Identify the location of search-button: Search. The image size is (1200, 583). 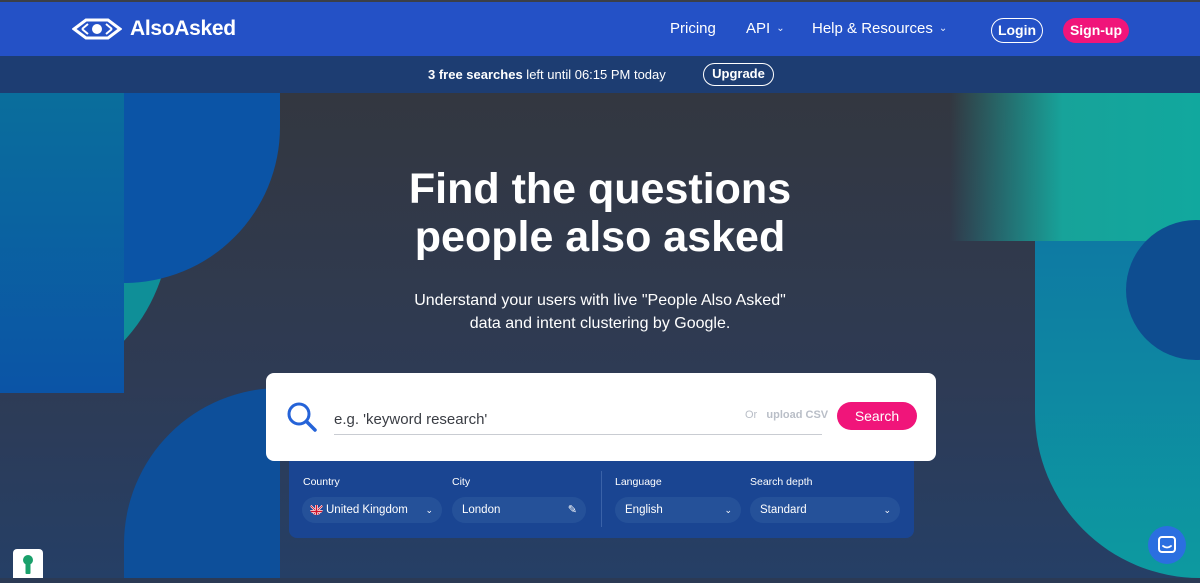
(877, 416).